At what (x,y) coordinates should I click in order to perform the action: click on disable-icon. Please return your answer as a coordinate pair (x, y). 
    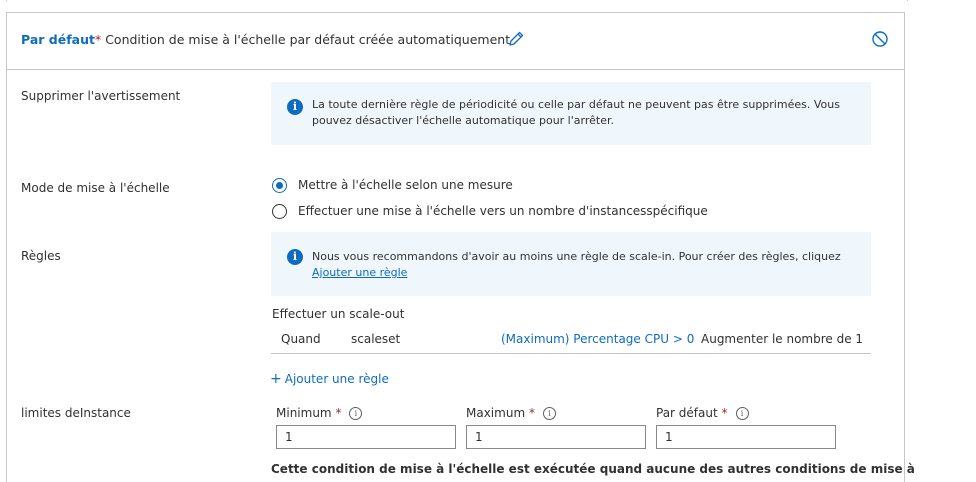
    Looking at the image, I should click on (880, 39).